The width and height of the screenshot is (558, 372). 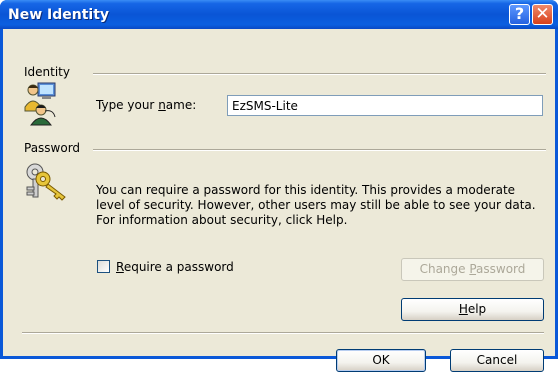 What do you see at coordinates (444, 269) in the screenshot?
I see `change-password-text: Change` at bounding box center [444, 269].